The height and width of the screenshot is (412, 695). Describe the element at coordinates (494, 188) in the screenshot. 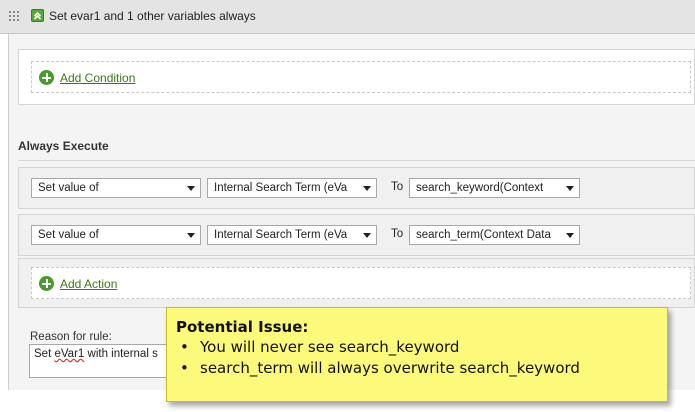

I see `value-select: search_keyword(Context` at that location.